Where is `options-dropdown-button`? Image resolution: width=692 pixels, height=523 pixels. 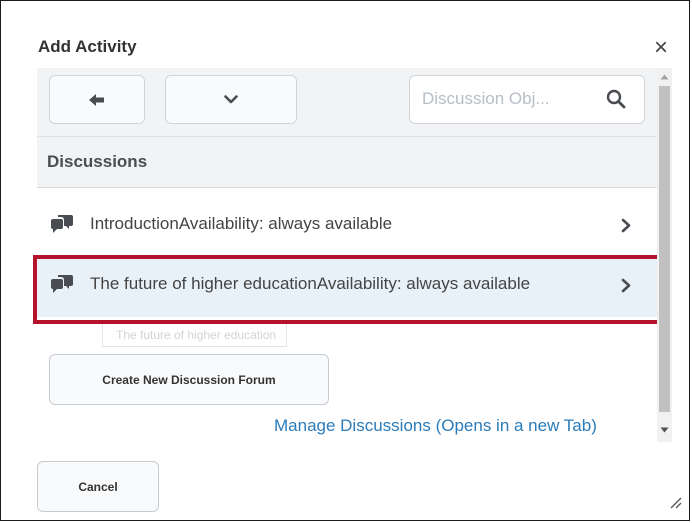
options-dropdown-button is located at coordinates (231, 99).